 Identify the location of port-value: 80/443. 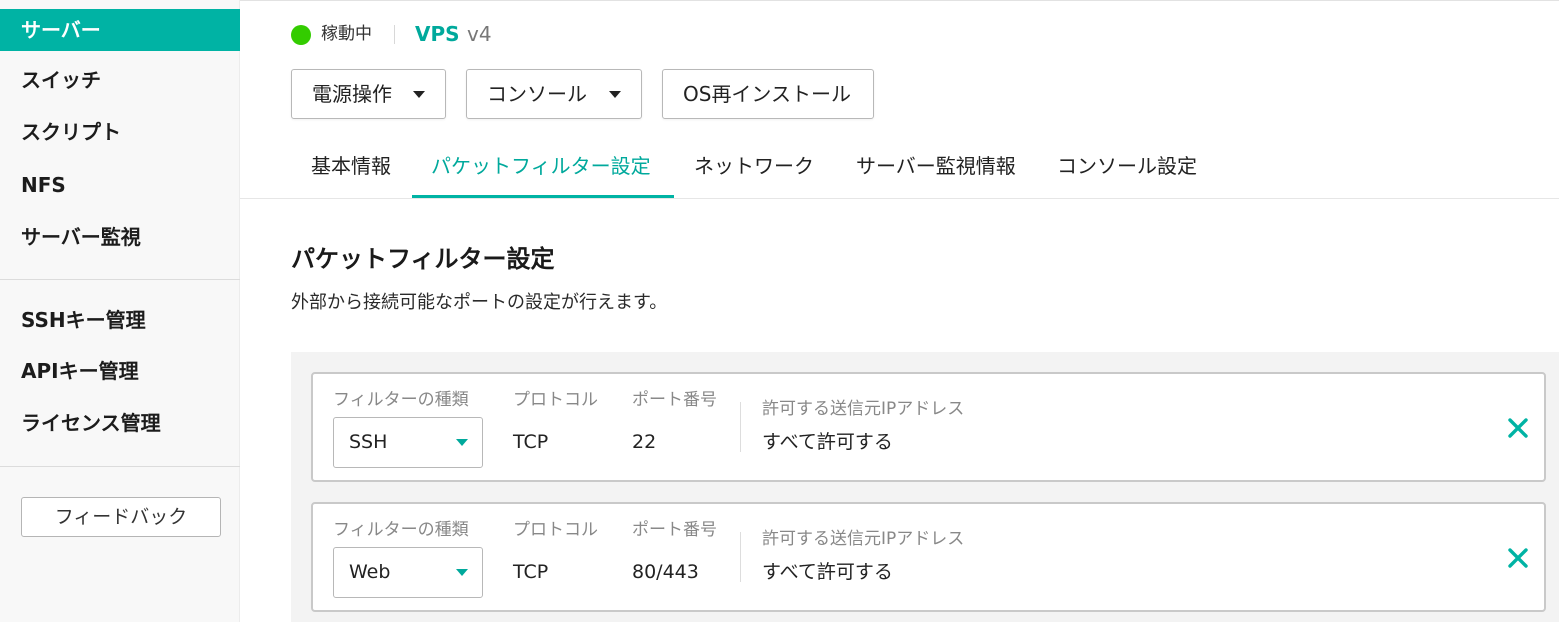
(665, 572).